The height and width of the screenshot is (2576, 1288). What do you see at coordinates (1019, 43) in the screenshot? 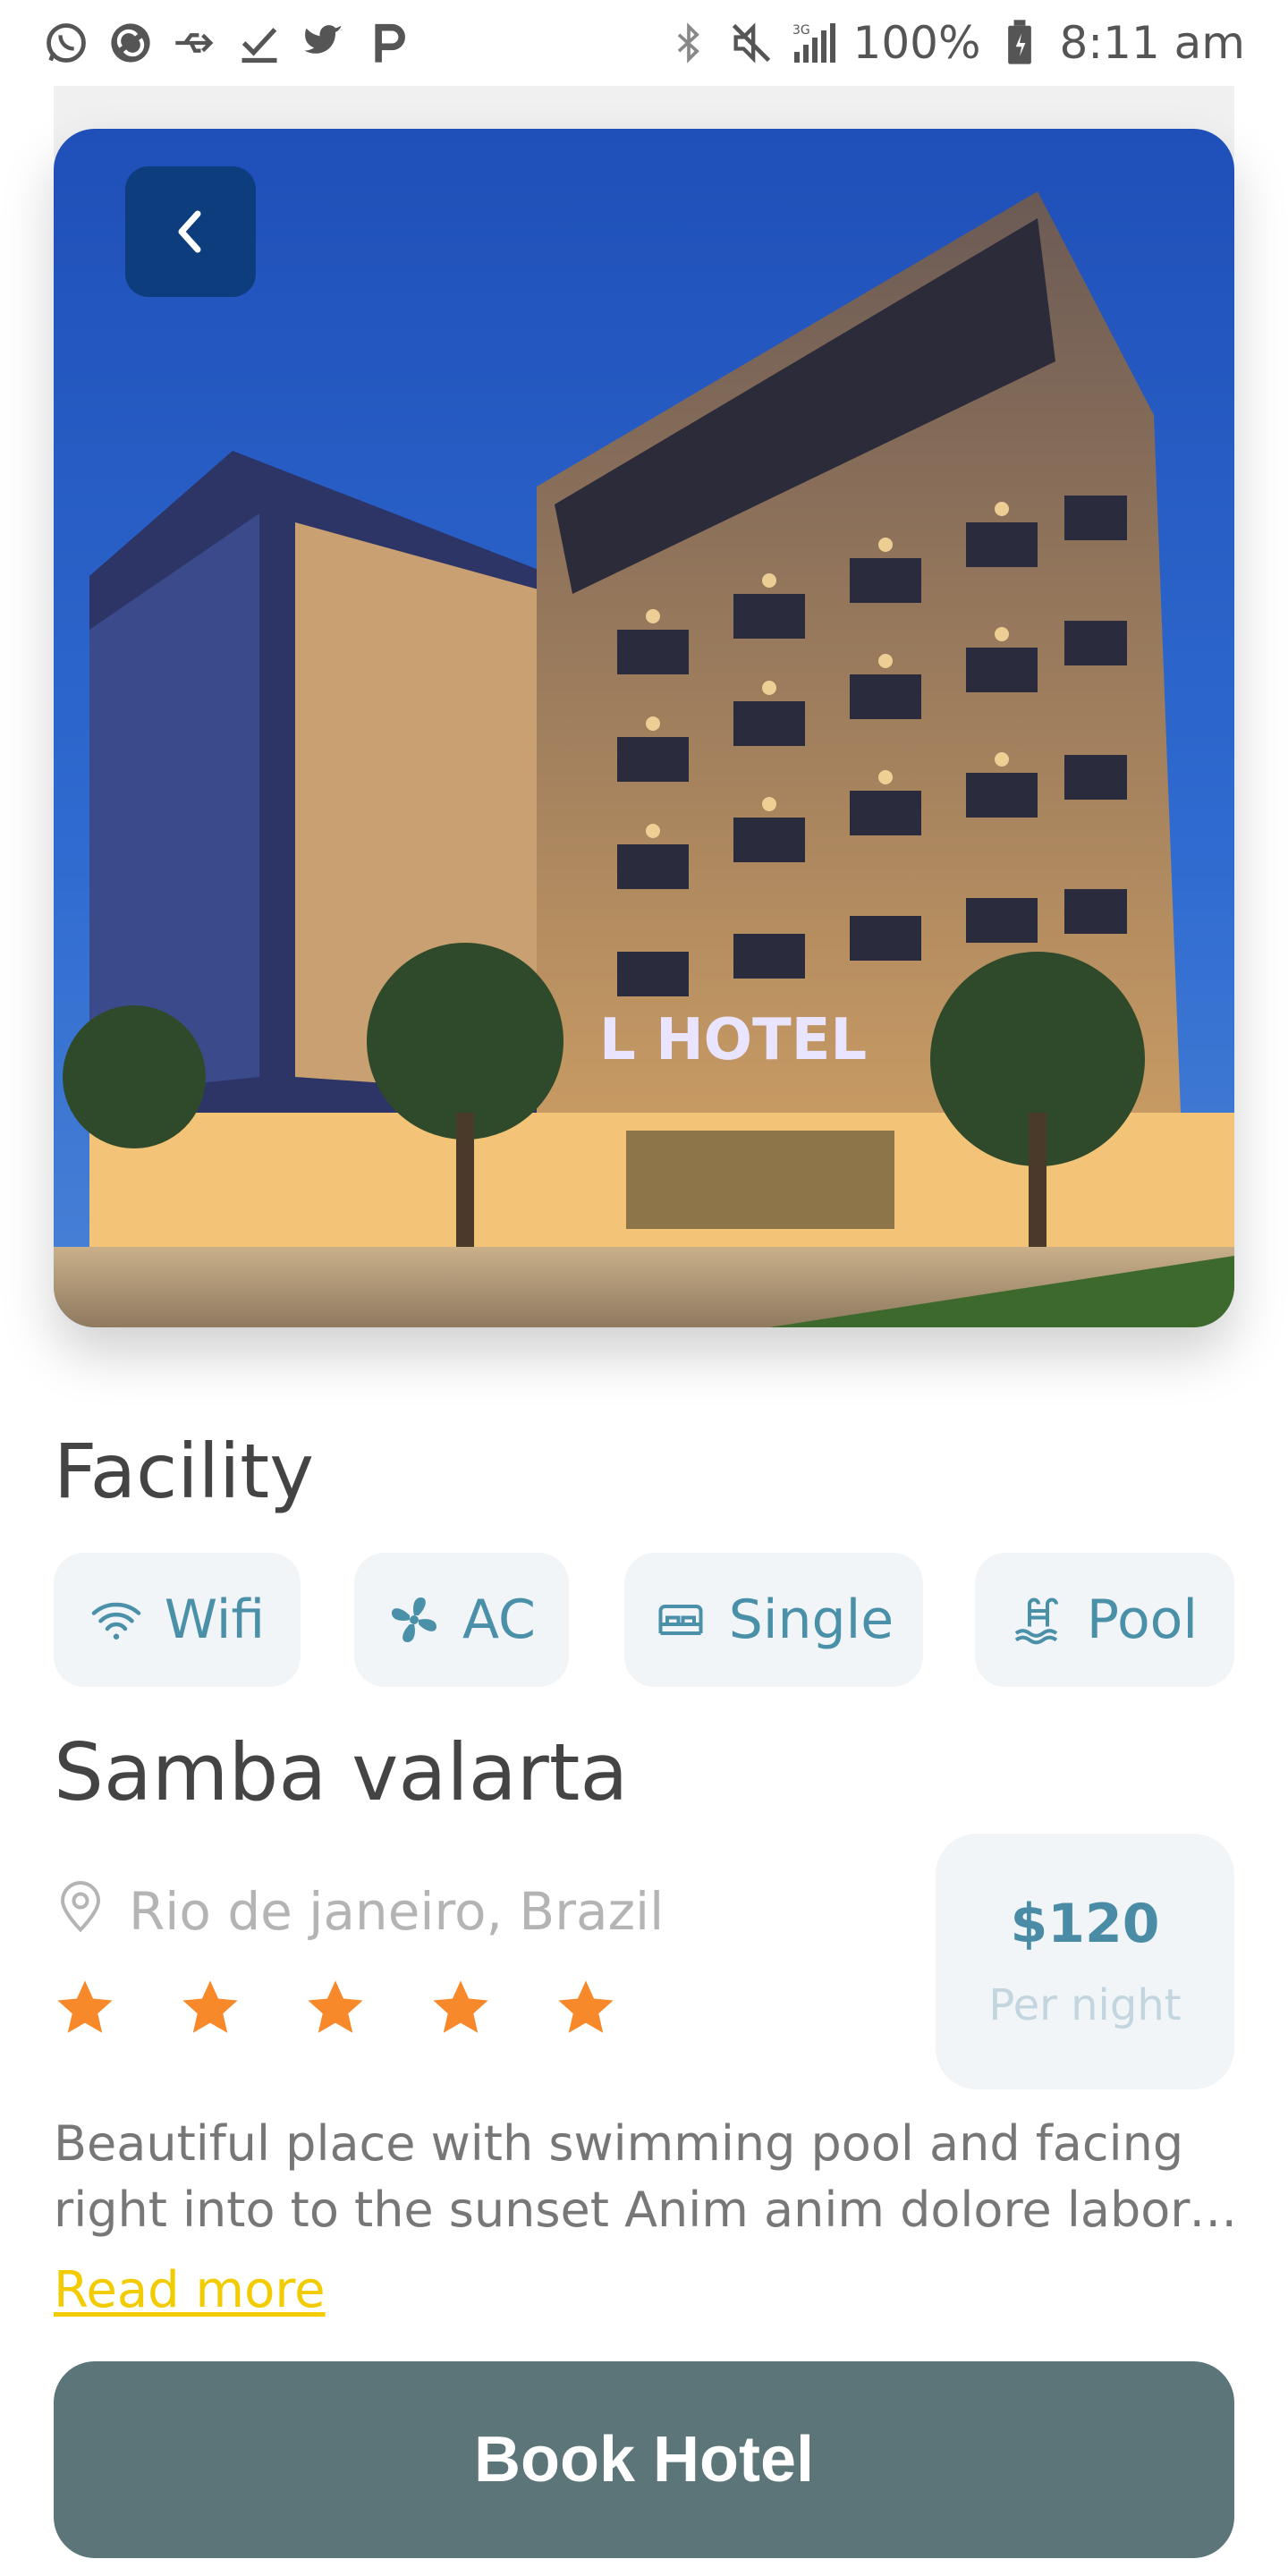
I see `battery-icon` at bounding box center [1019, 43].